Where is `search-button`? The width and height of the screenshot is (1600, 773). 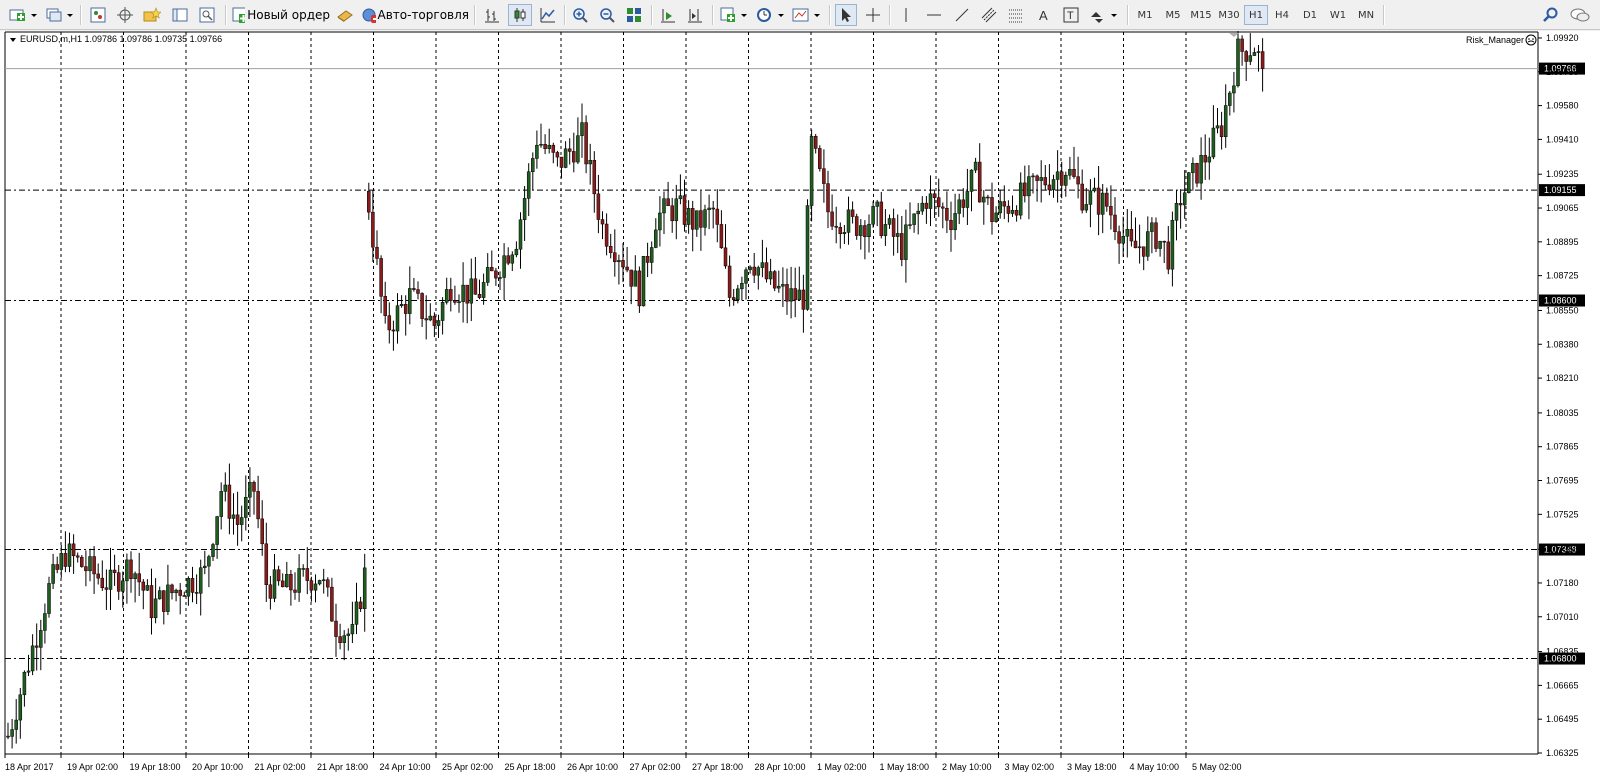
search-button is located at coordinates (1551, 15).